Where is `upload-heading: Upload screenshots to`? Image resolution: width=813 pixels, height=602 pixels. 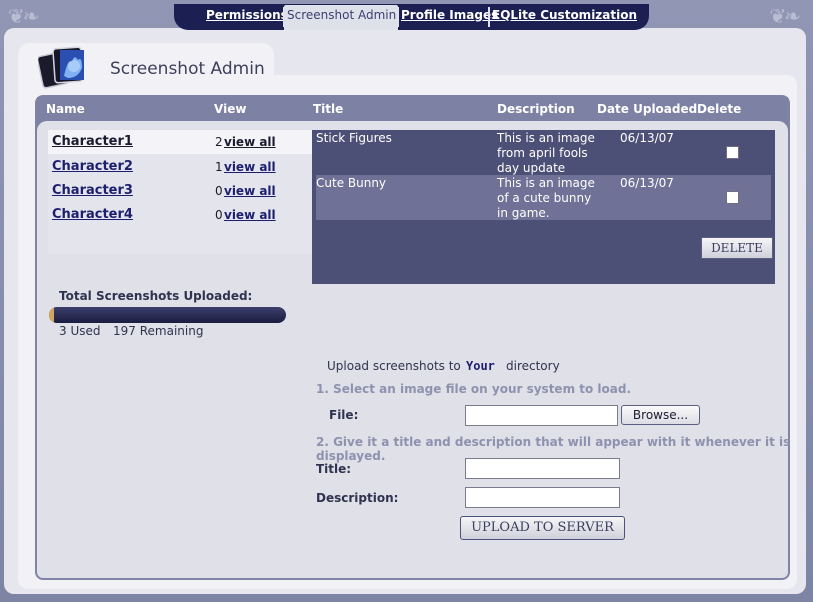
upload-heading: Upload screenshots to is located at coordinates (394, 366).